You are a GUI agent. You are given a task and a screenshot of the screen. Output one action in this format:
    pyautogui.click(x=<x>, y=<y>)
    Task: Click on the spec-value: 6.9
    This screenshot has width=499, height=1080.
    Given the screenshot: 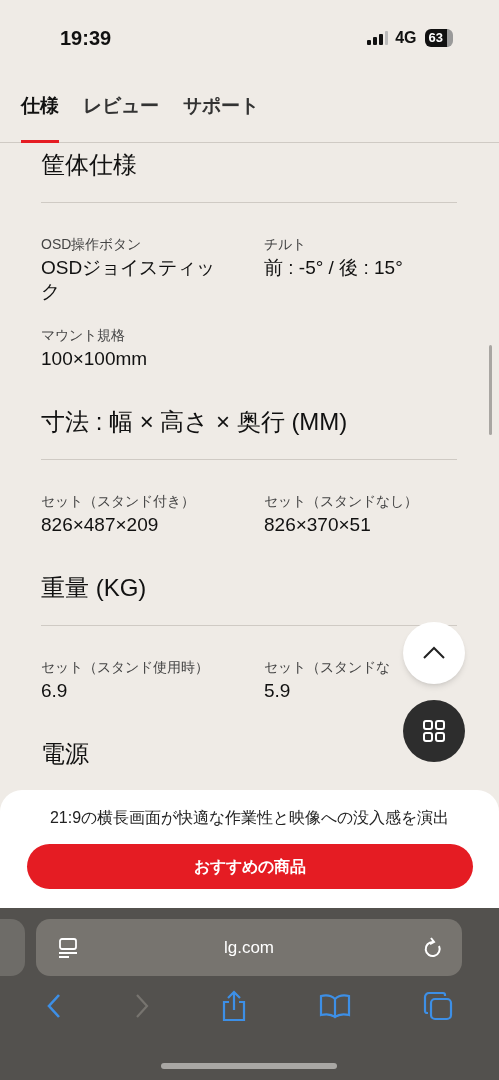 What is the action you would take?
    pyautogui.click(x=55, y=691)
    